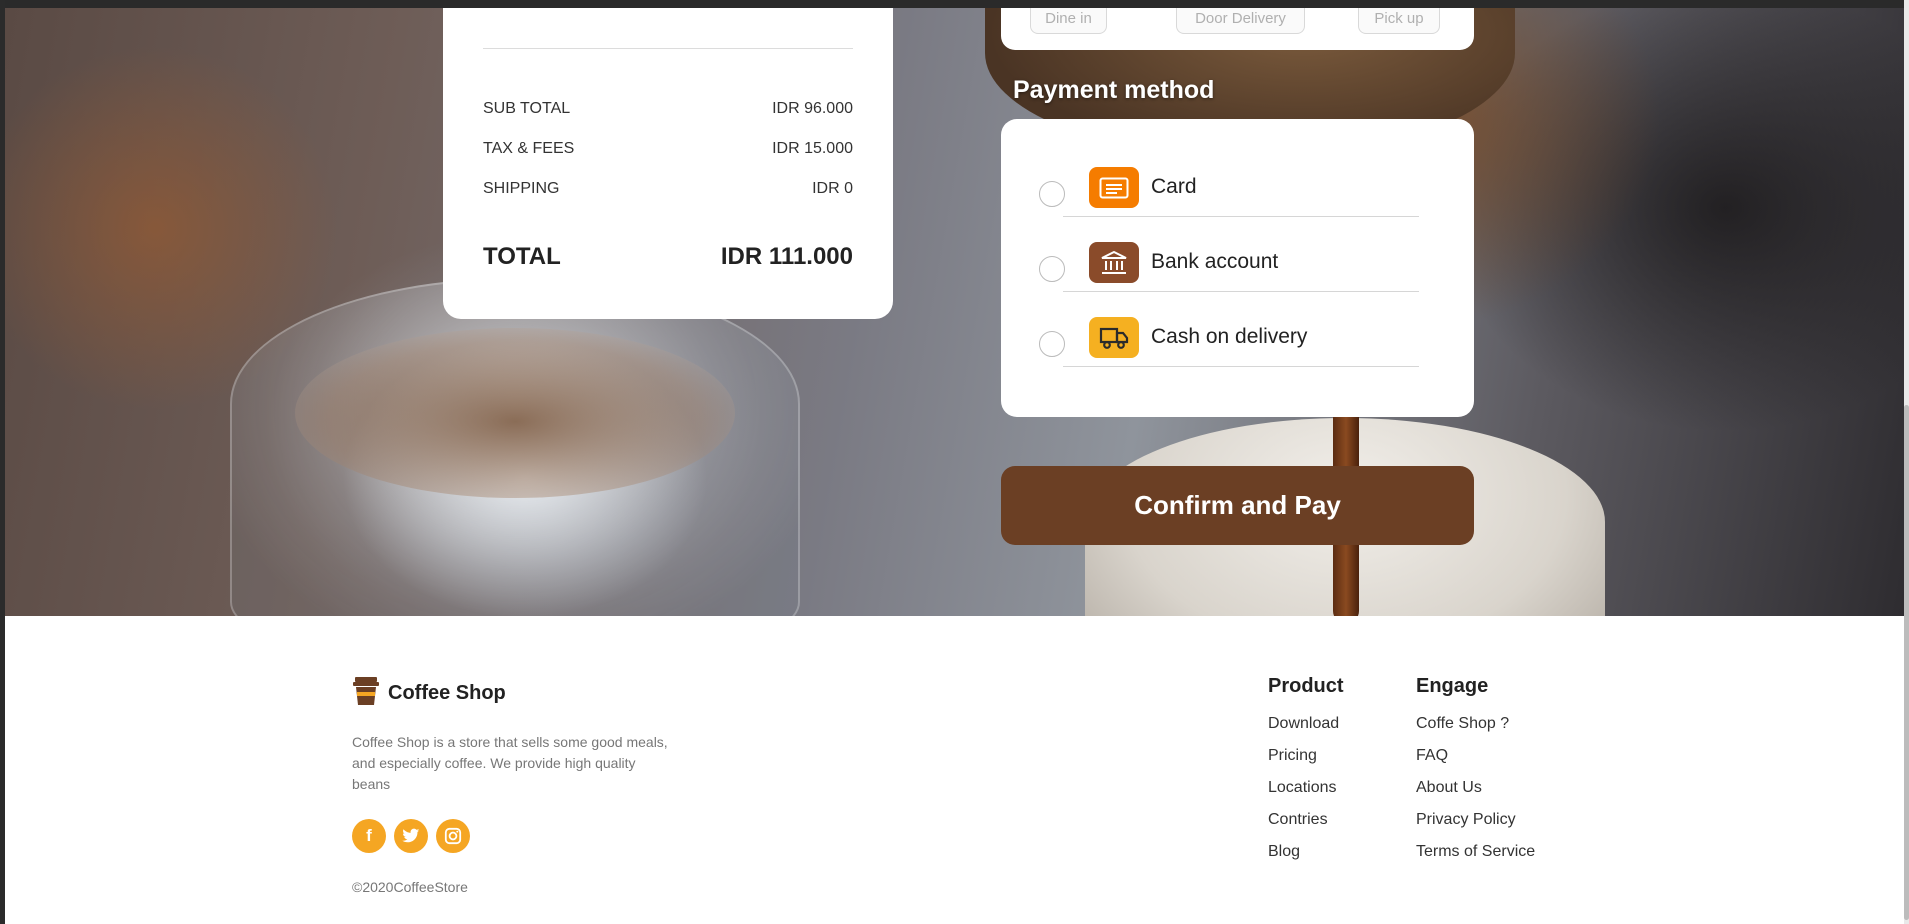 This screenshot has height=924, width=1909. What do you see at coordinates (1452, 686) in the screenshot?
I see `engage-column-title: Engage` at bounding box center [1452, 686].